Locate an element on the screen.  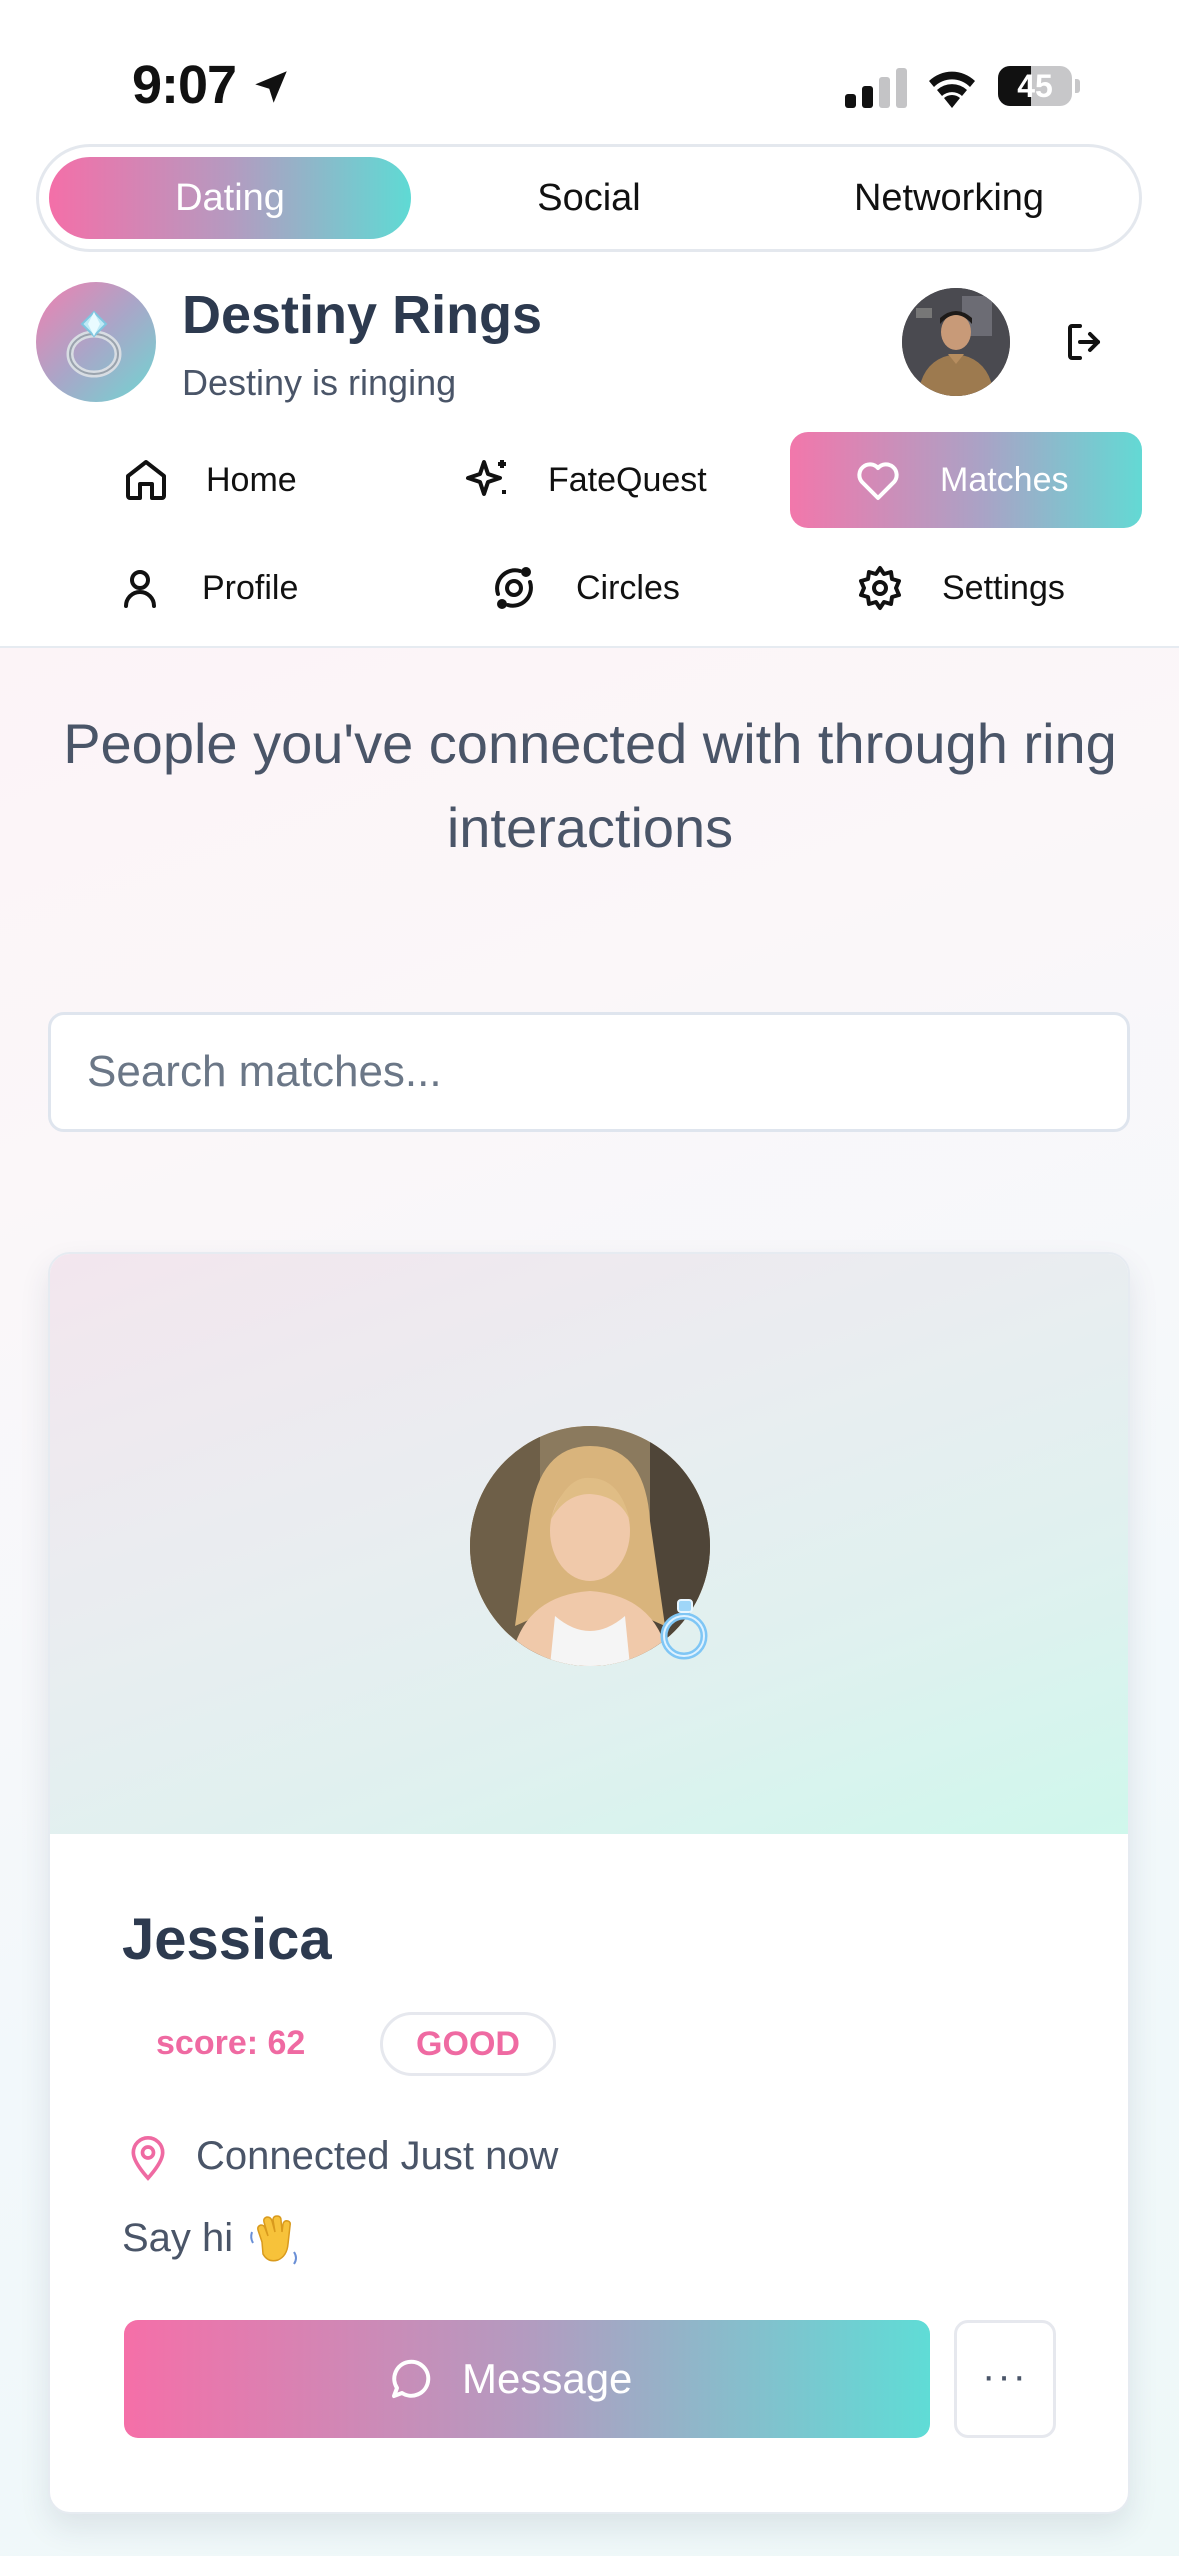
more-options-button: ··· is located at coordinates (1005, 2379).